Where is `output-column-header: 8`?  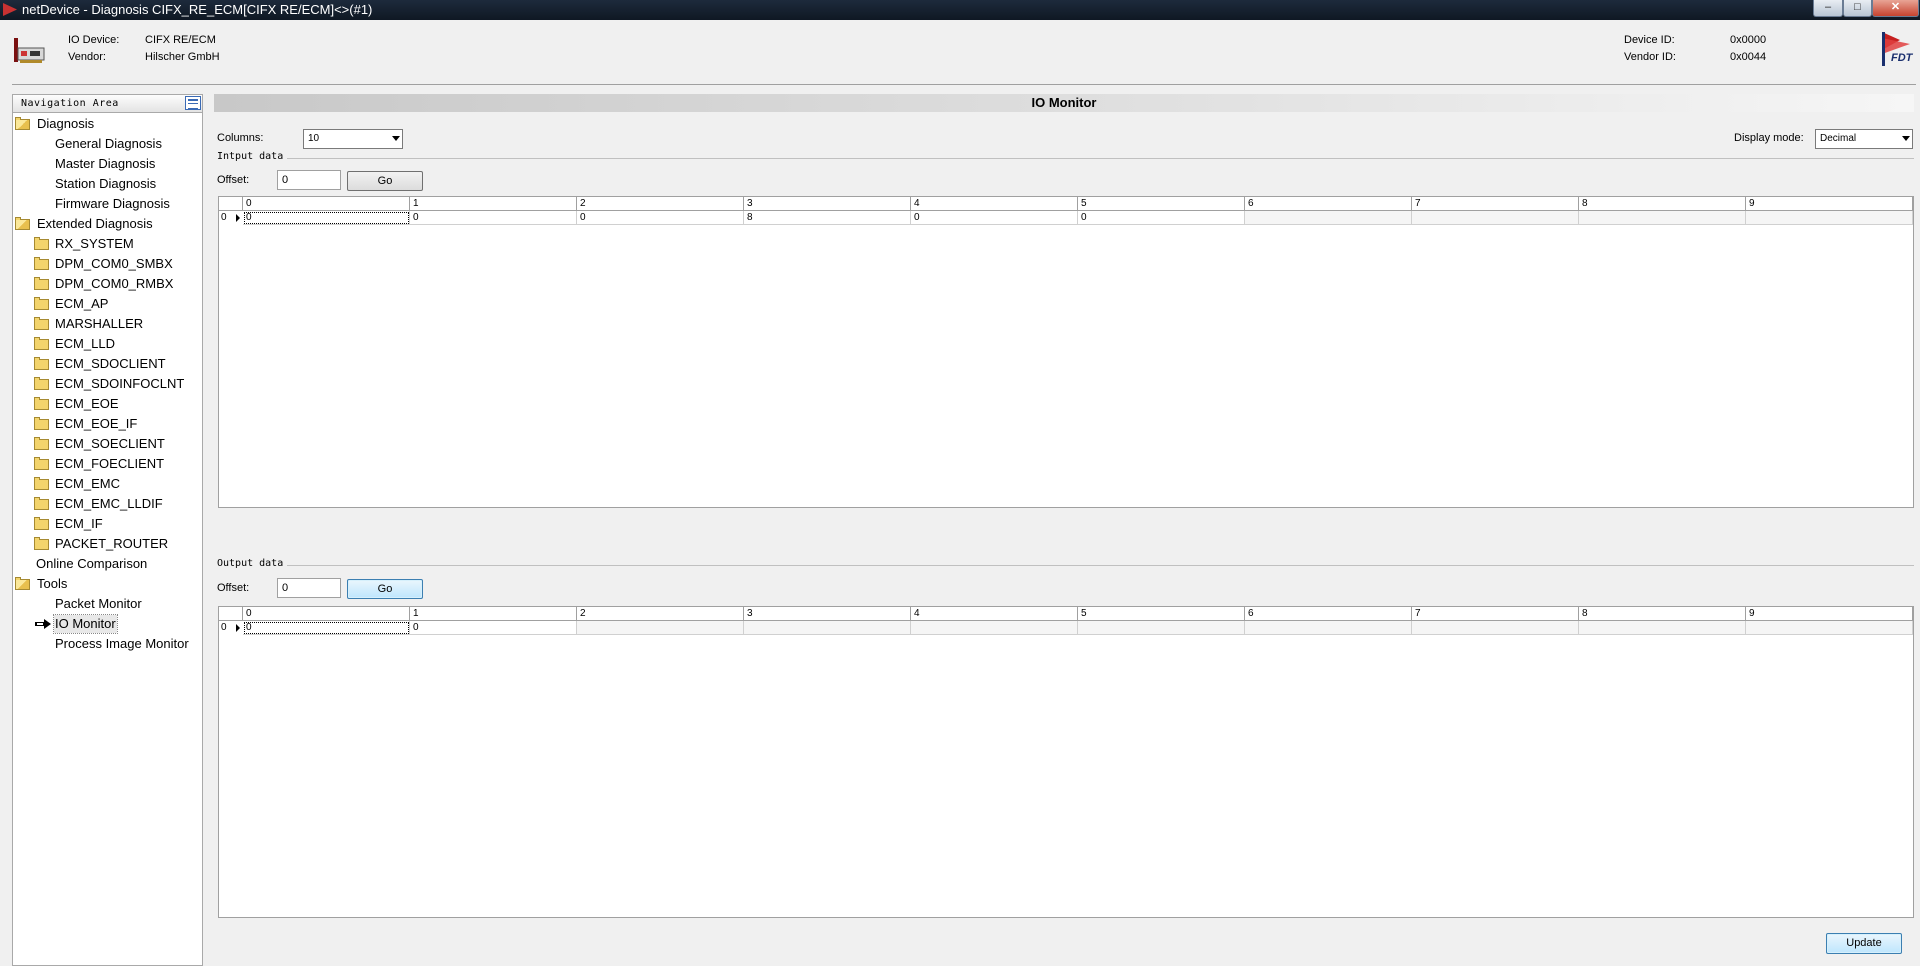 output-column-header: 8 is located at coordinates (1662, 614).